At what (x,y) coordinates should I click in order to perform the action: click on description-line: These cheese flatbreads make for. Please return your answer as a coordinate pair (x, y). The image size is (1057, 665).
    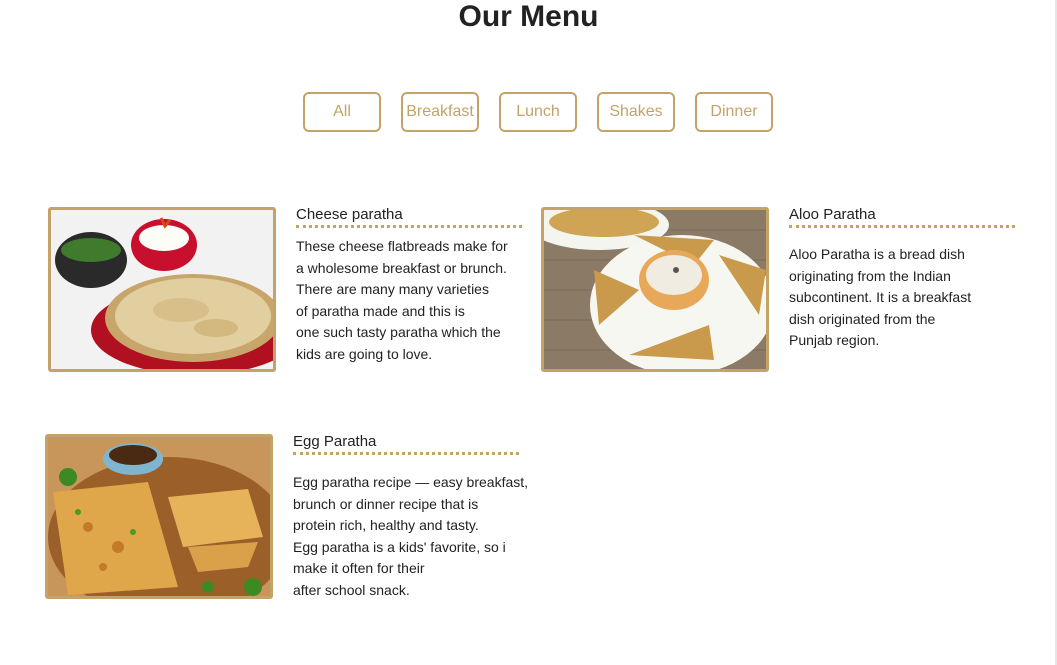
    Looking at the image, I should click on (402, 246).